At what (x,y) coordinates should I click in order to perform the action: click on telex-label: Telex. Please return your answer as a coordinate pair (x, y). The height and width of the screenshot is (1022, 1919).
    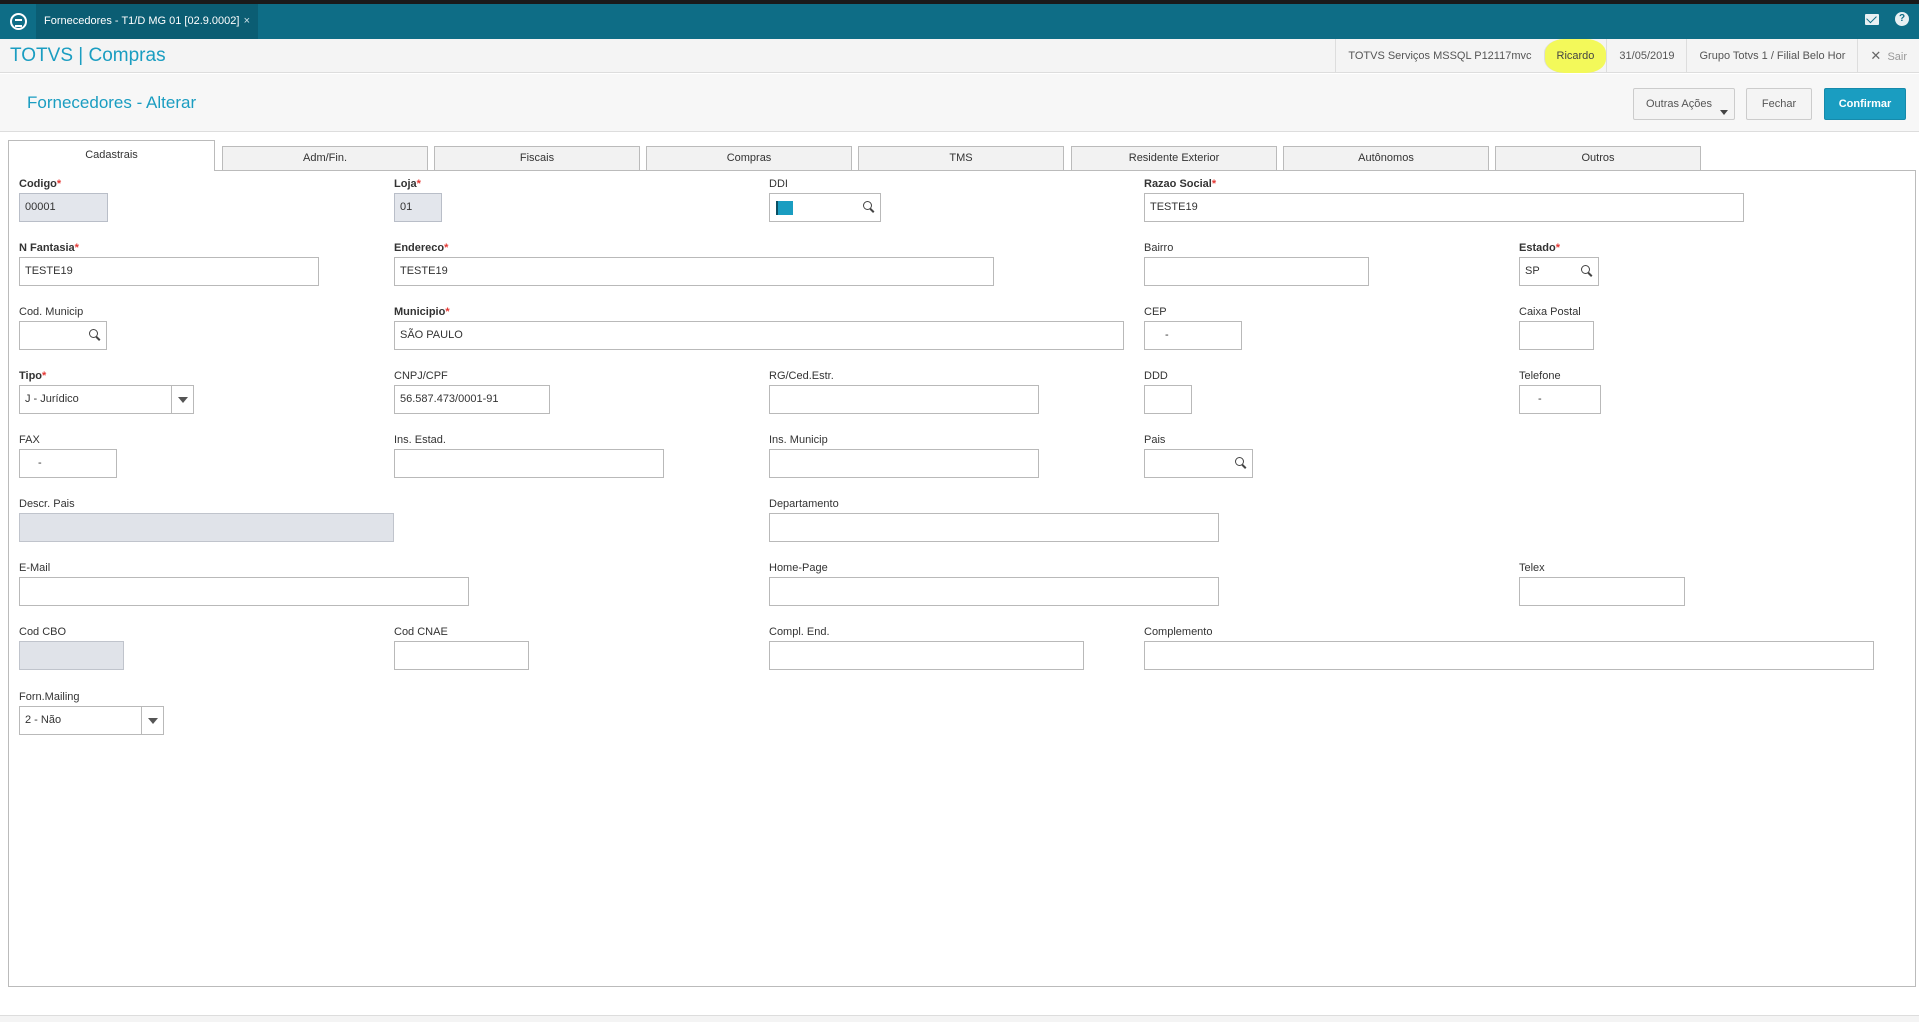
    Looking at the image, I should click on (1532, 568).